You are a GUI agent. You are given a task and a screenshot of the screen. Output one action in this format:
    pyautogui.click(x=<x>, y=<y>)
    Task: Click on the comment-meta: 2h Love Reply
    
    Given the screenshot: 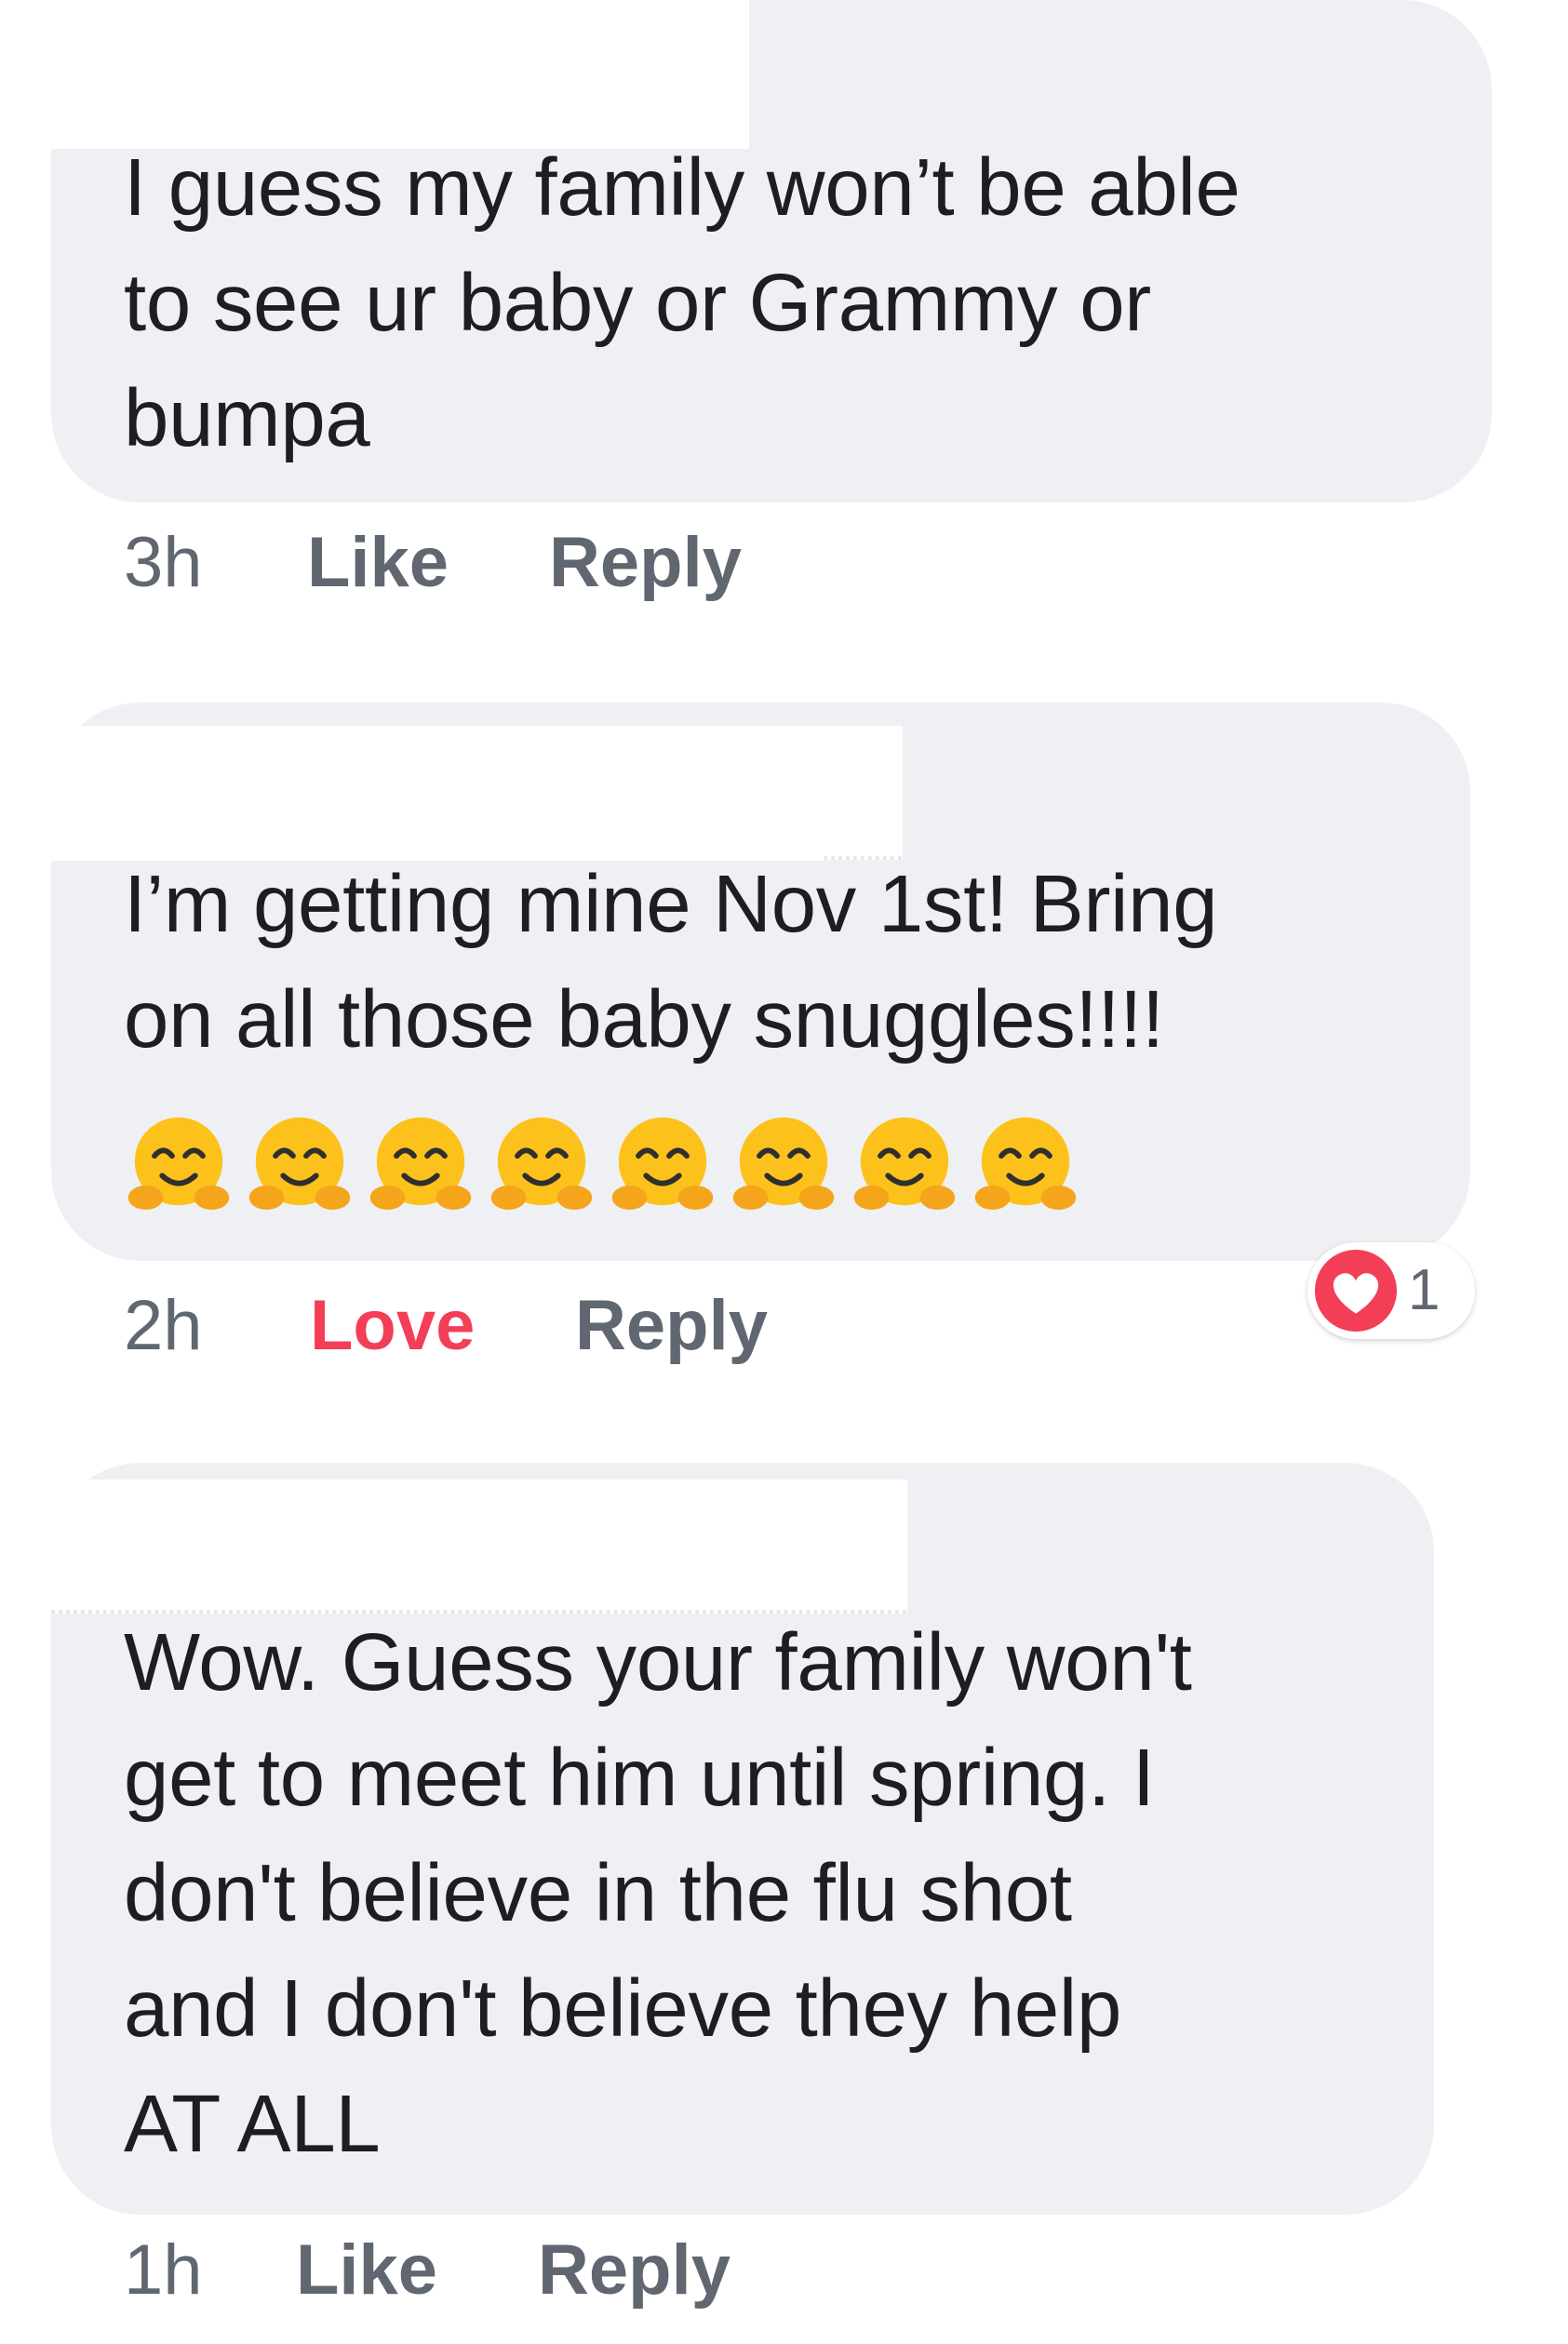 What is the action you would take?
    pyautogui.click(x=784, y=1326)
    